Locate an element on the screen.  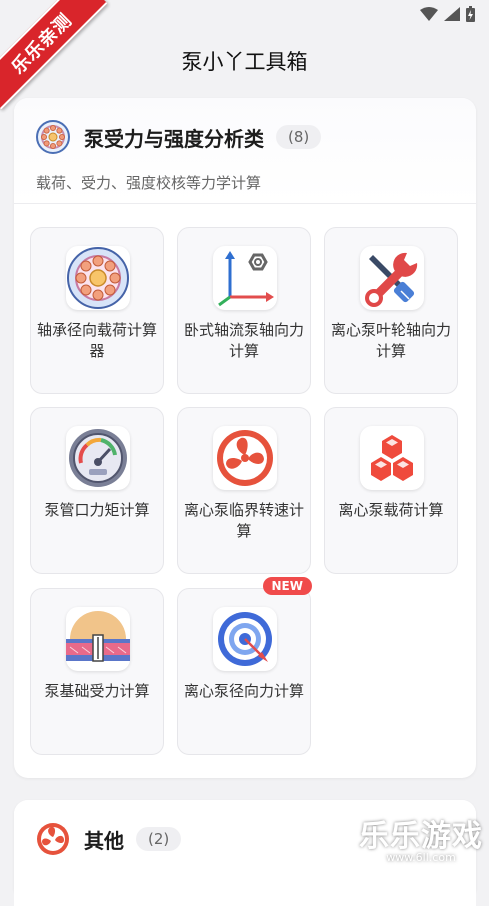
category-title: 泵受力与强度分析类 is located at coordinates (174, 138).